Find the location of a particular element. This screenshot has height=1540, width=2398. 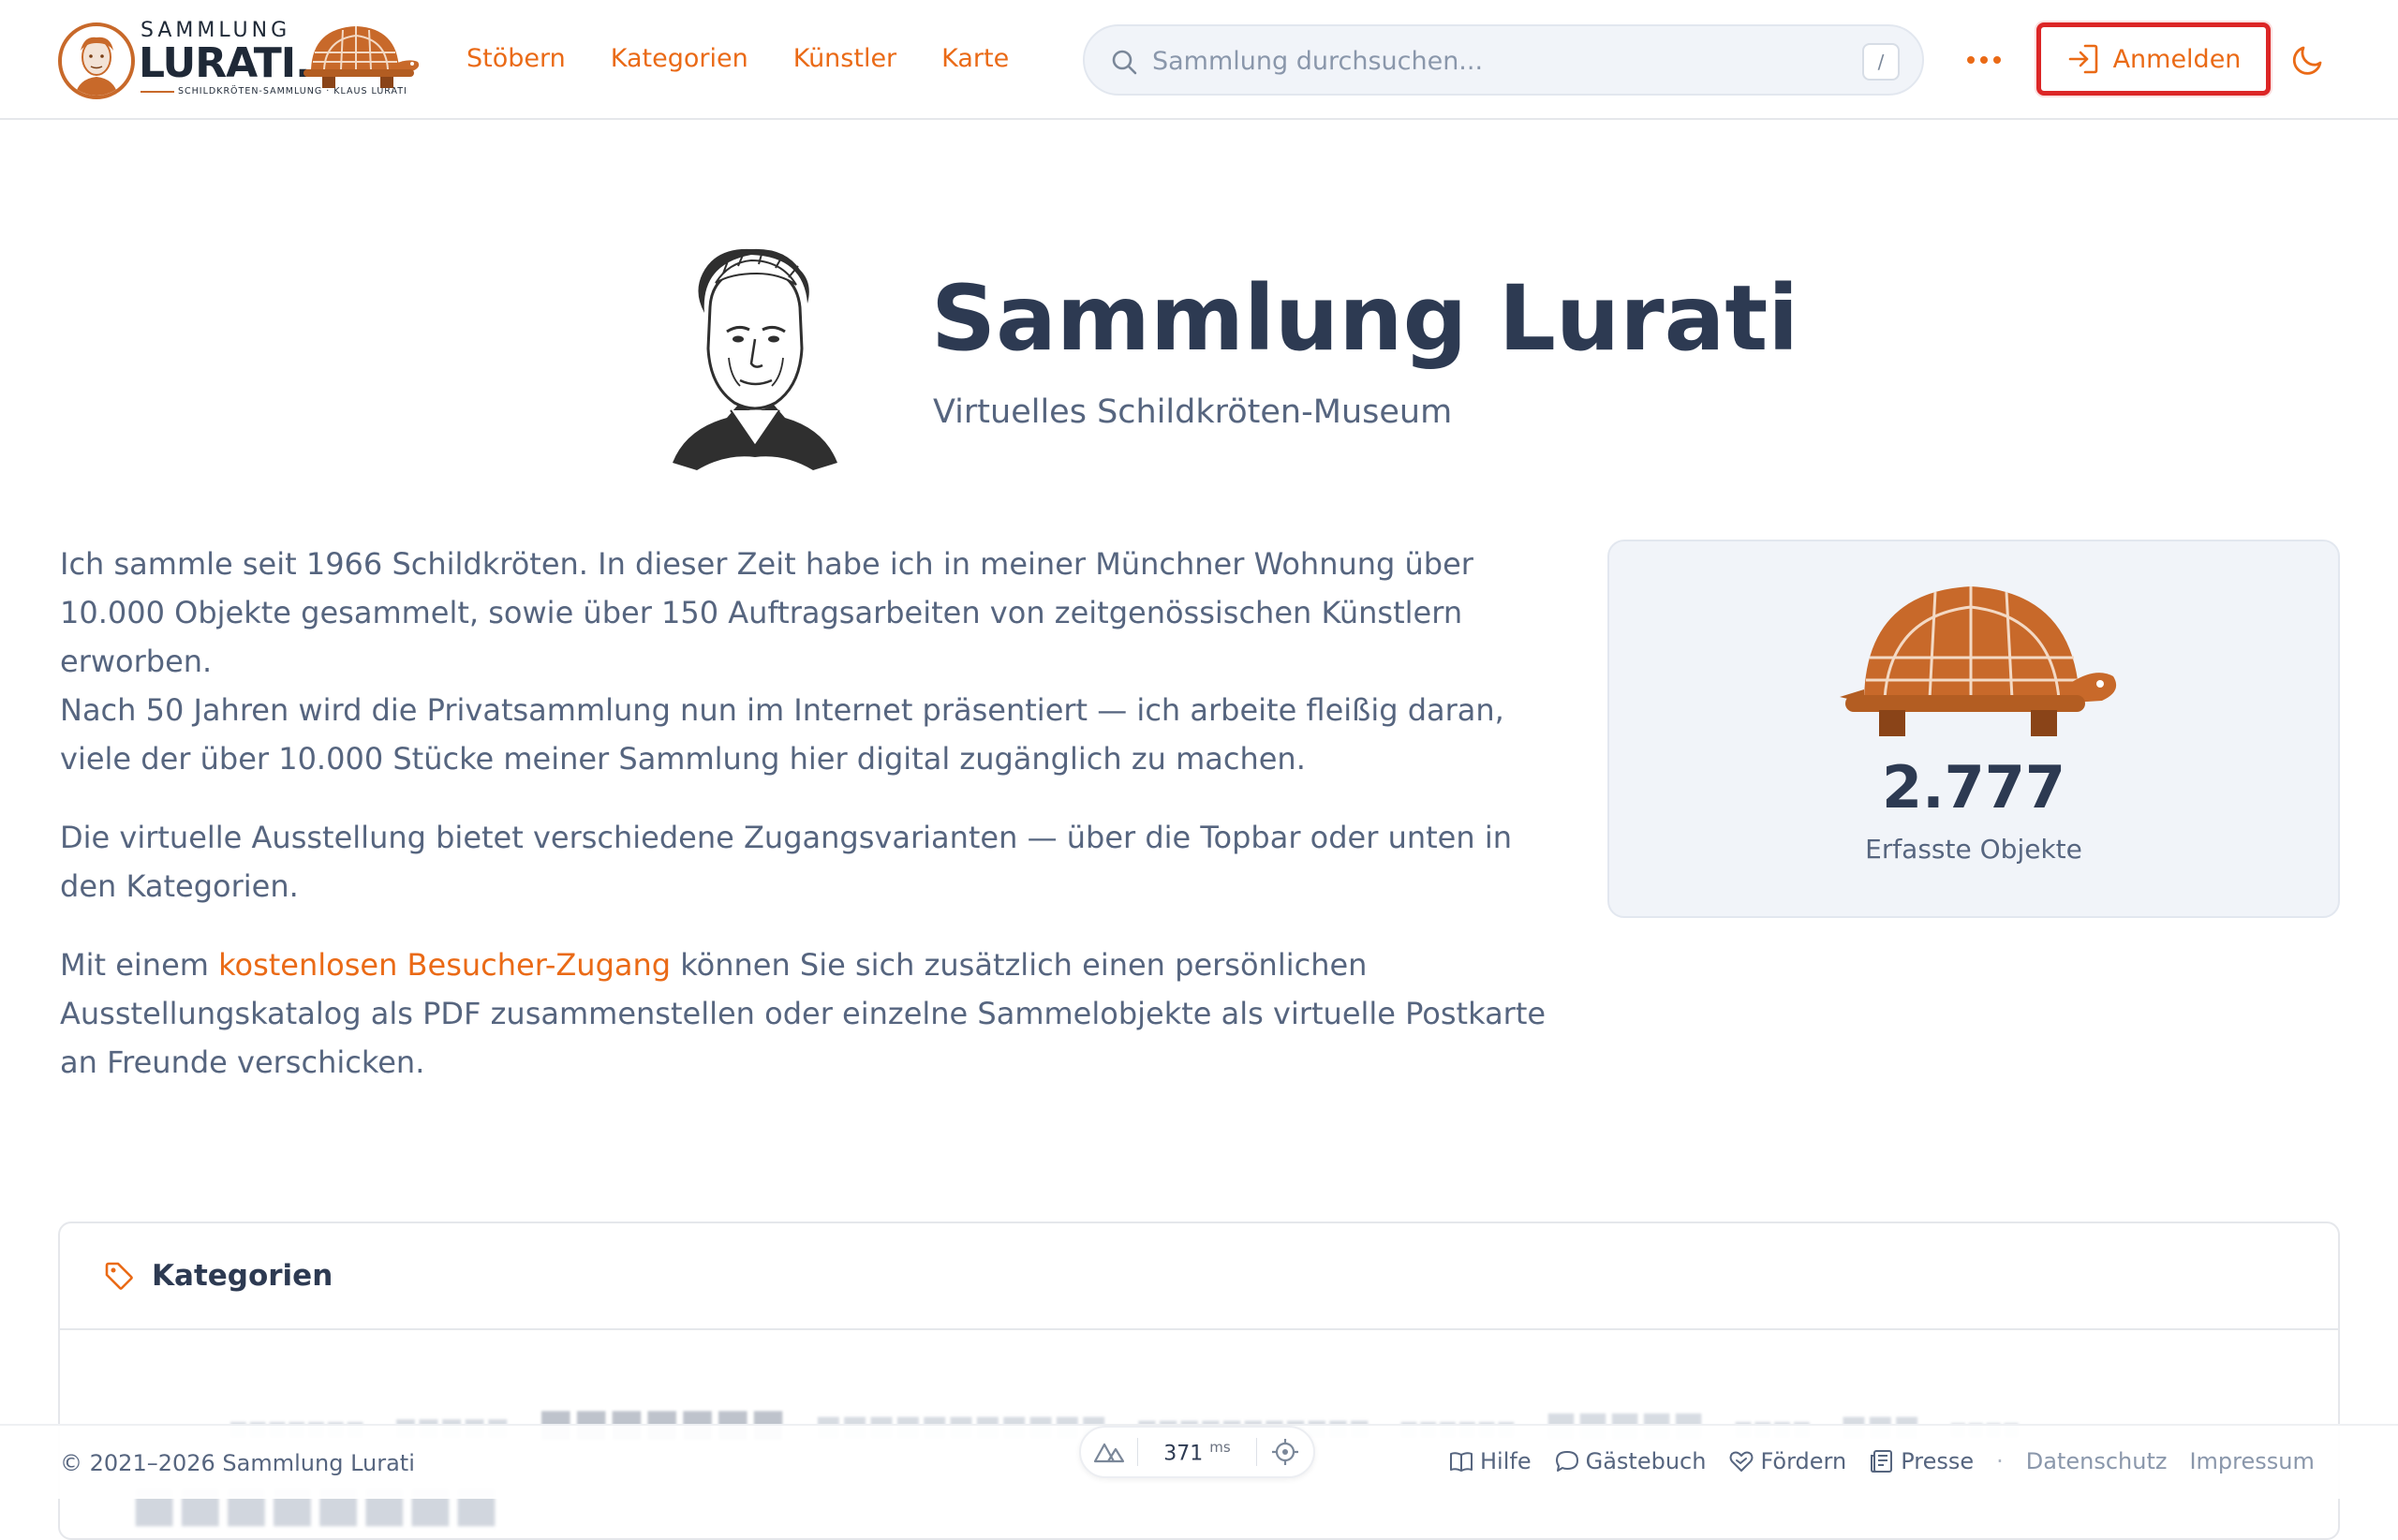

search-shortcut-key: / is located at coordinates (1881, 62).